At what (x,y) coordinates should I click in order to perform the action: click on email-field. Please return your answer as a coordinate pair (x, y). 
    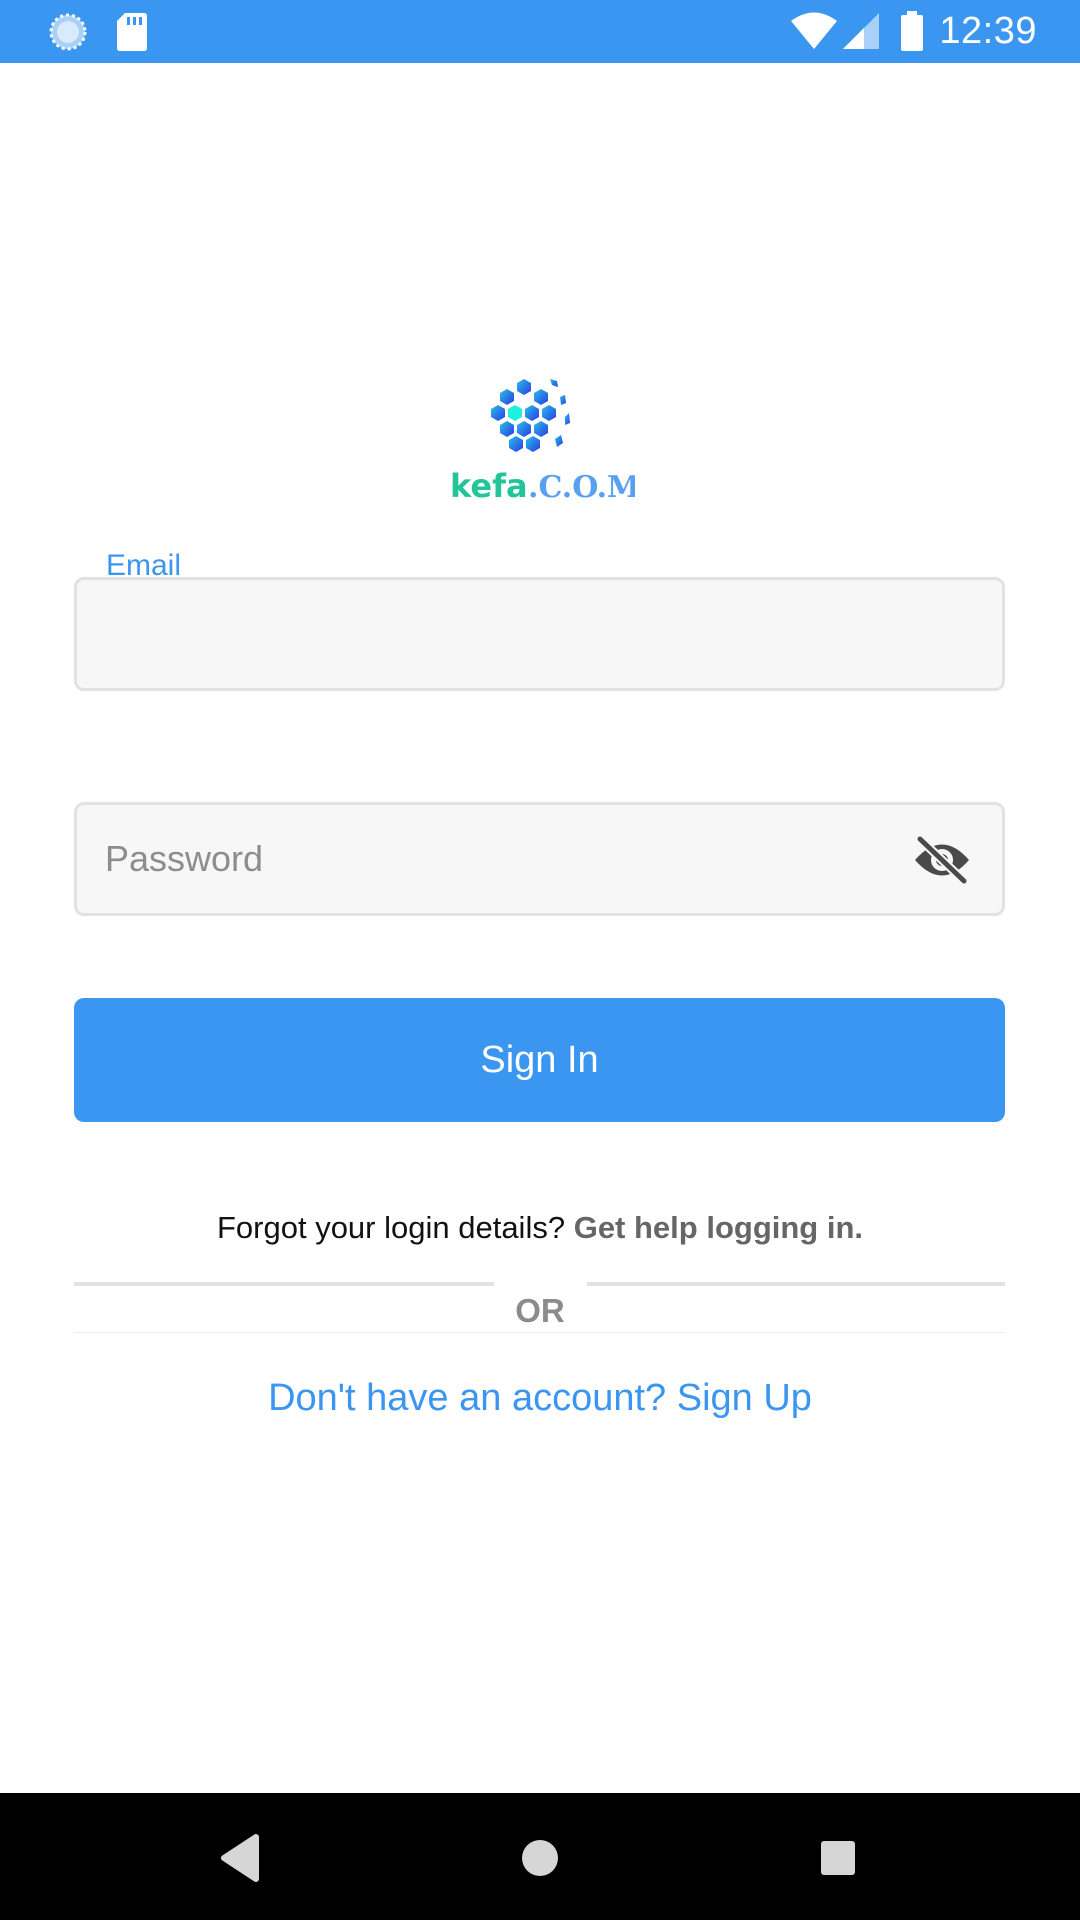
    Looking at the image, I should click on (539, 634).